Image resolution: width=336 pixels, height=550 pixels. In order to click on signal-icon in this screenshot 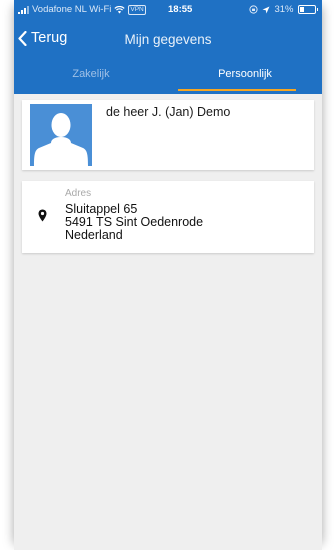, I will do `click(23, 9)`.